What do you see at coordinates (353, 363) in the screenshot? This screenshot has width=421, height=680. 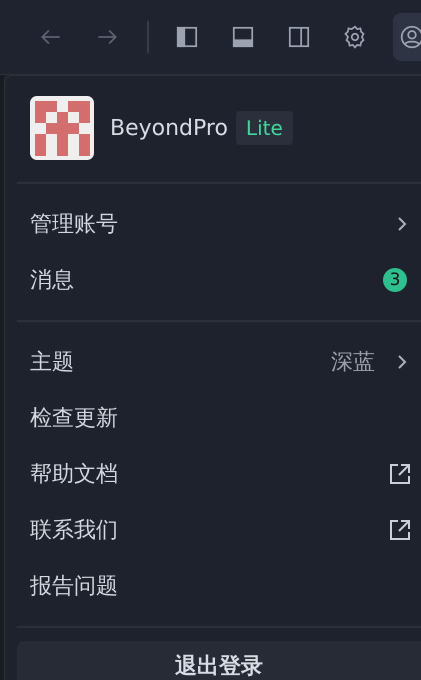 I see `theme-value: 深蓝` at bounding box center [353, 363].